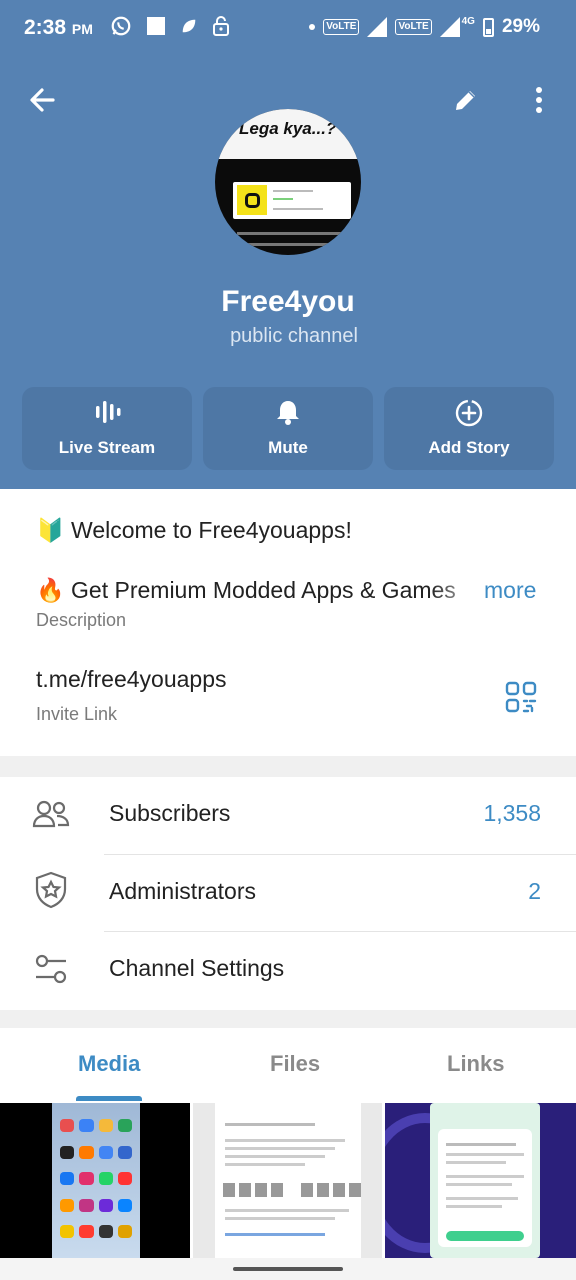 This screenshot has height=1280, width=576. What do you see at coordinates (221, 26) in the screenshot?
I see `lock-icon` at bounding box center [221, 26].